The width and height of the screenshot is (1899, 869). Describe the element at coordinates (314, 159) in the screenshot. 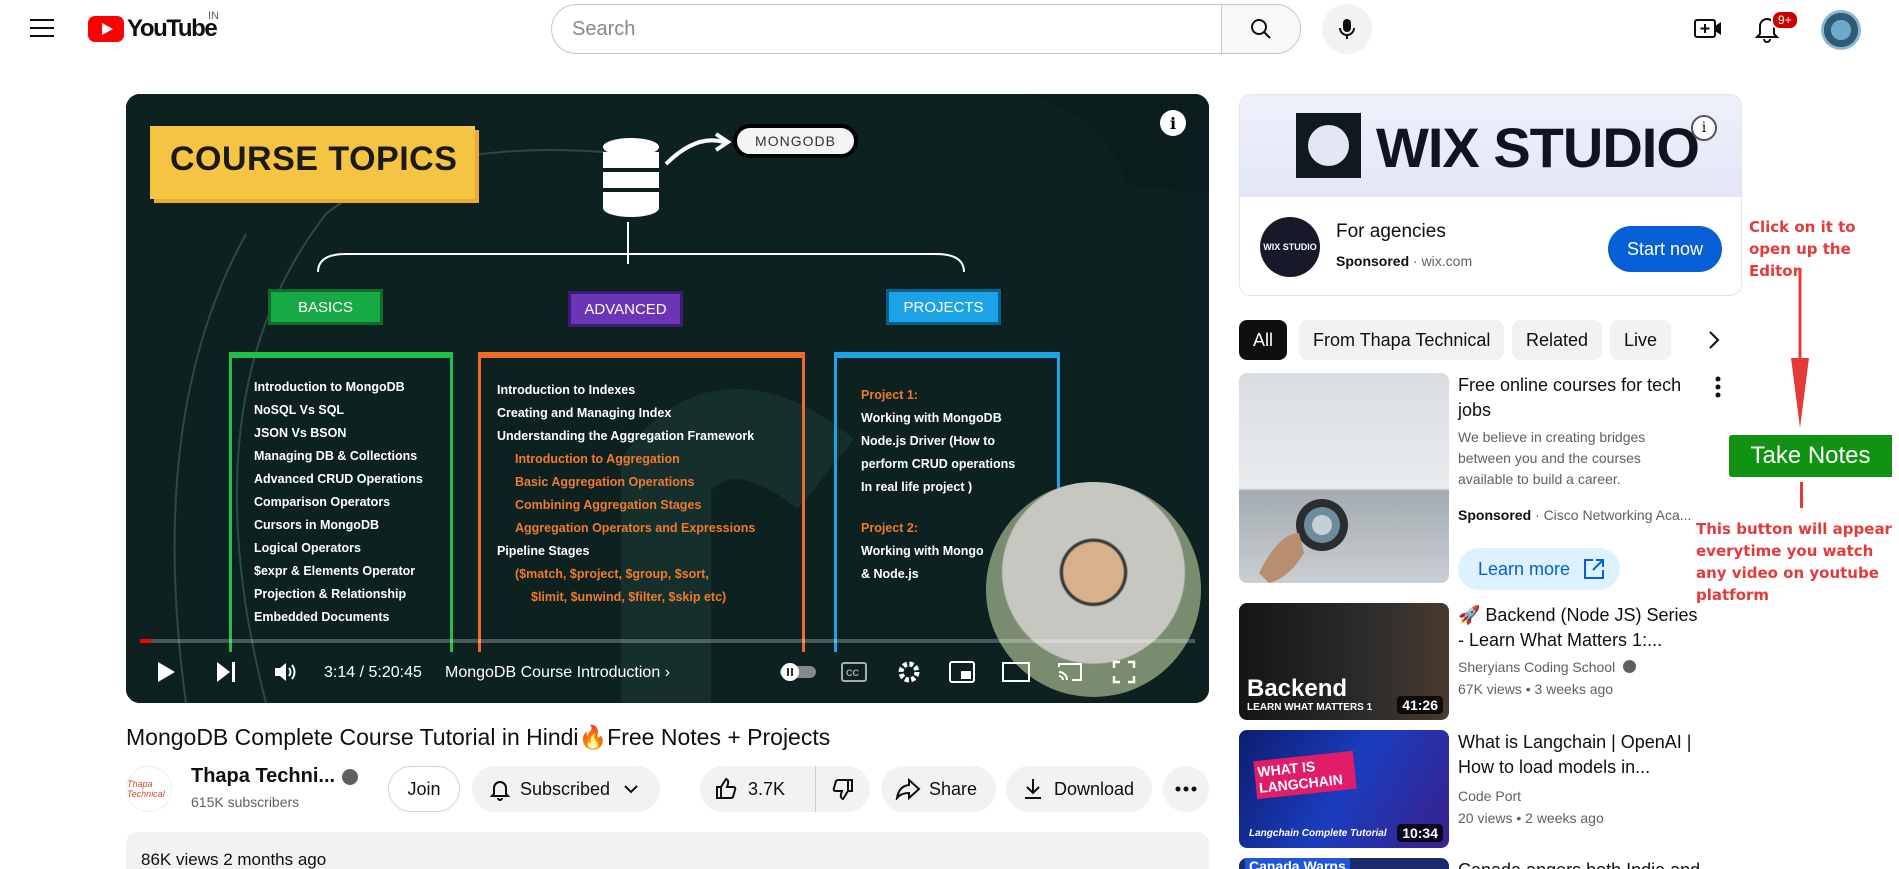

I see `slide-heading: COURSE TOPICS` at that location.